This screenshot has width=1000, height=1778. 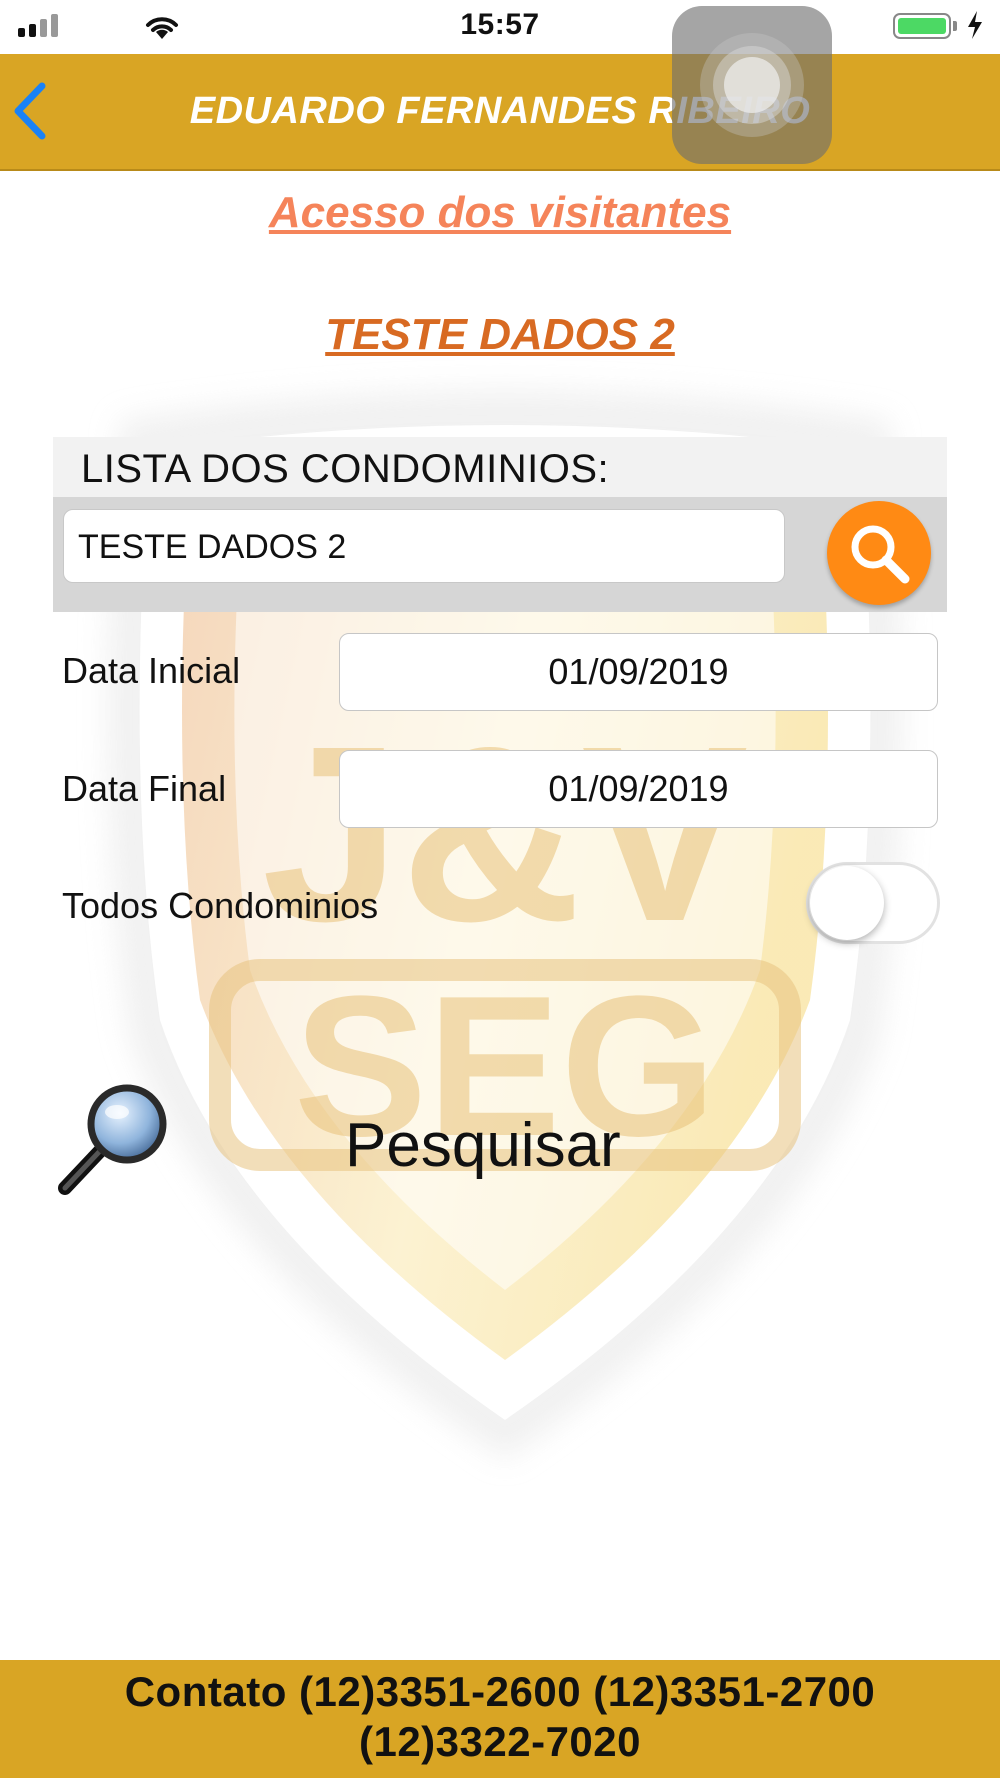 I want to click on toggle-knob, so click(x=847, y=903).